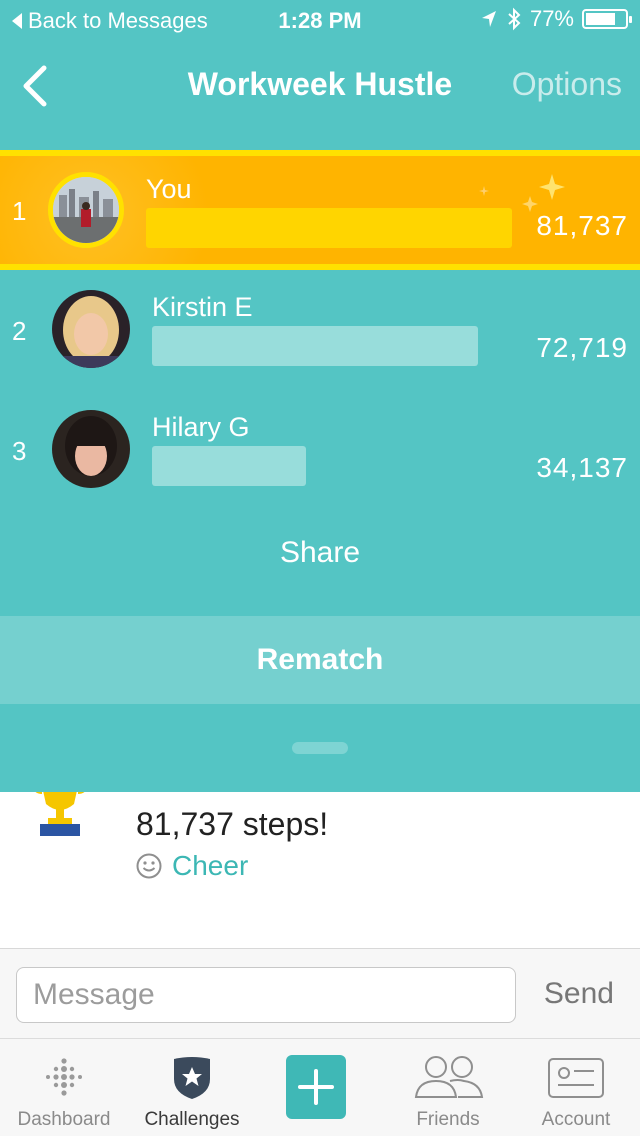 The width and height of the screenshot is (640, 1136). I want to click on participant-name: Kirstin E, so click(202, 307).